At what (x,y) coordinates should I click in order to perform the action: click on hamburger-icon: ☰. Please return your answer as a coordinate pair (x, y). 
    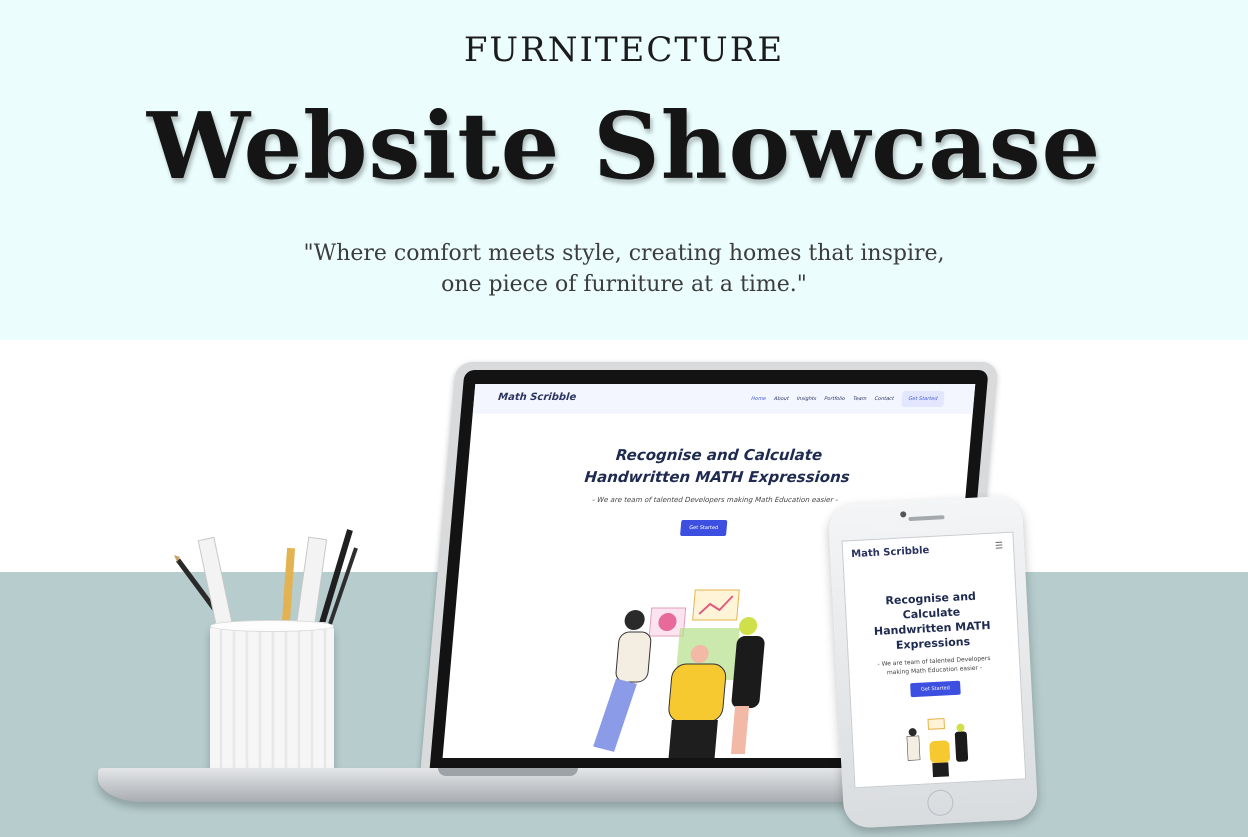
    Looking at the image, I should click on (999, 546).